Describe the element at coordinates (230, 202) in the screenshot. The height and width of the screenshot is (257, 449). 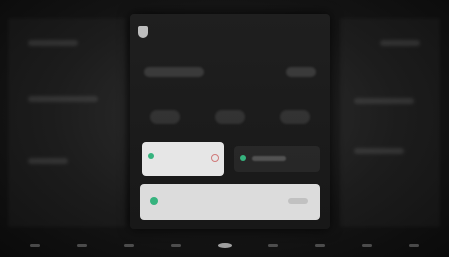
I see `media-card` at that location.